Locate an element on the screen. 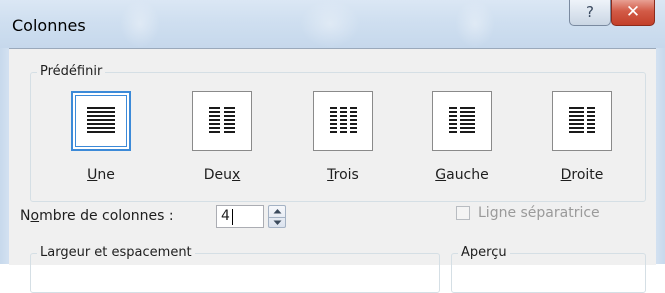 The height and width of the screenshot is (293, 665). window-border-right is located at coordinates (660, 156).